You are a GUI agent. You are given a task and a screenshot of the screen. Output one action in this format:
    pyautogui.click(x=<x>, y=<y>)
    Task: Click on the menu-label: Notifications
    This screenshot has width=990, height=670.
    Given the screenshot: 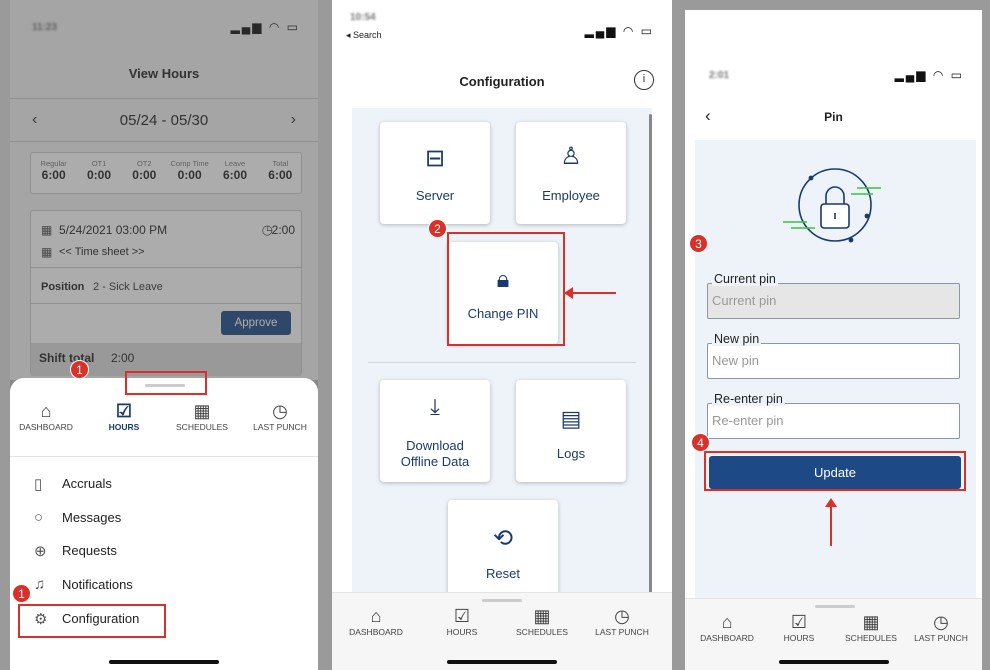 What is the action you would take?
    pyautogui.click(x=97, y=584)
    